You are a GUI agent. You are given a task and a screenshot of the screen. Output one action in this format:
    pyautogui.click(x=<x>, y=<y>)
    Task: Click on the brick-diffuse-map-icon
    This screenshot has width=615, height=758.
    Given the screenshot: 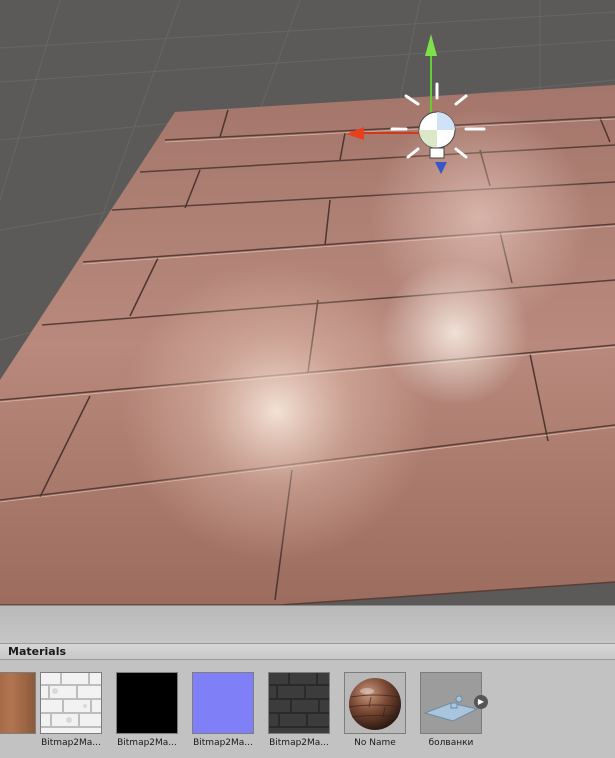 What is the action you would take?
    pyautogui.click(x=71, y=703)
    